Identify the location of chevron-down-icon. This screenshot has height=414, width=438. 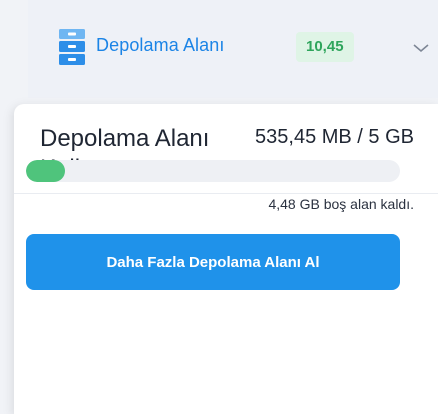
(421, 48).